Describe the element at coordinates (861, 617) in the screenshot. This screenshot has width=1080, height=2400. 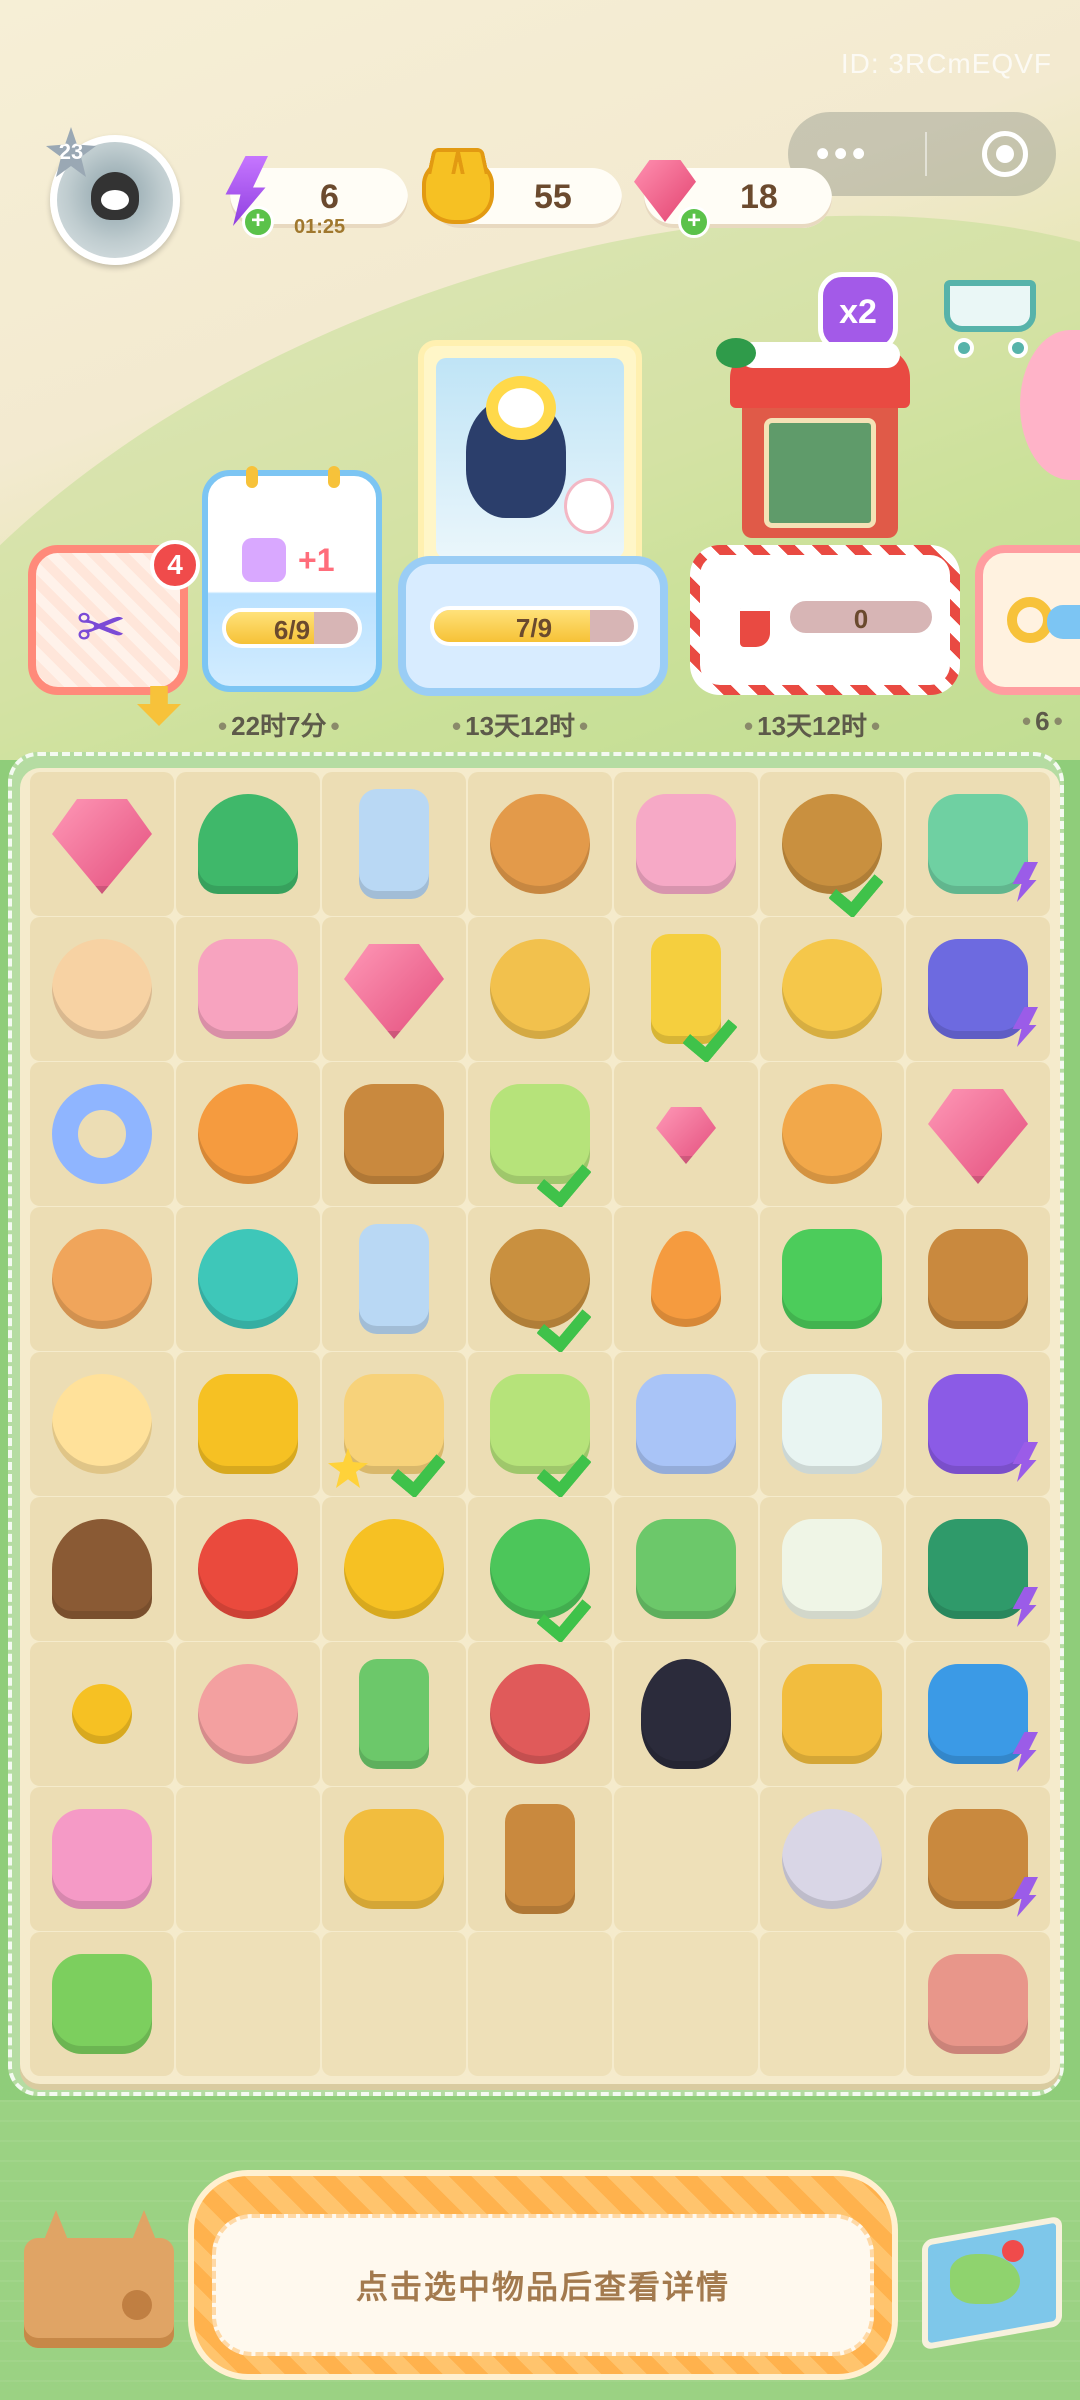
I see `christmas-progress-bar: 0` at that location.